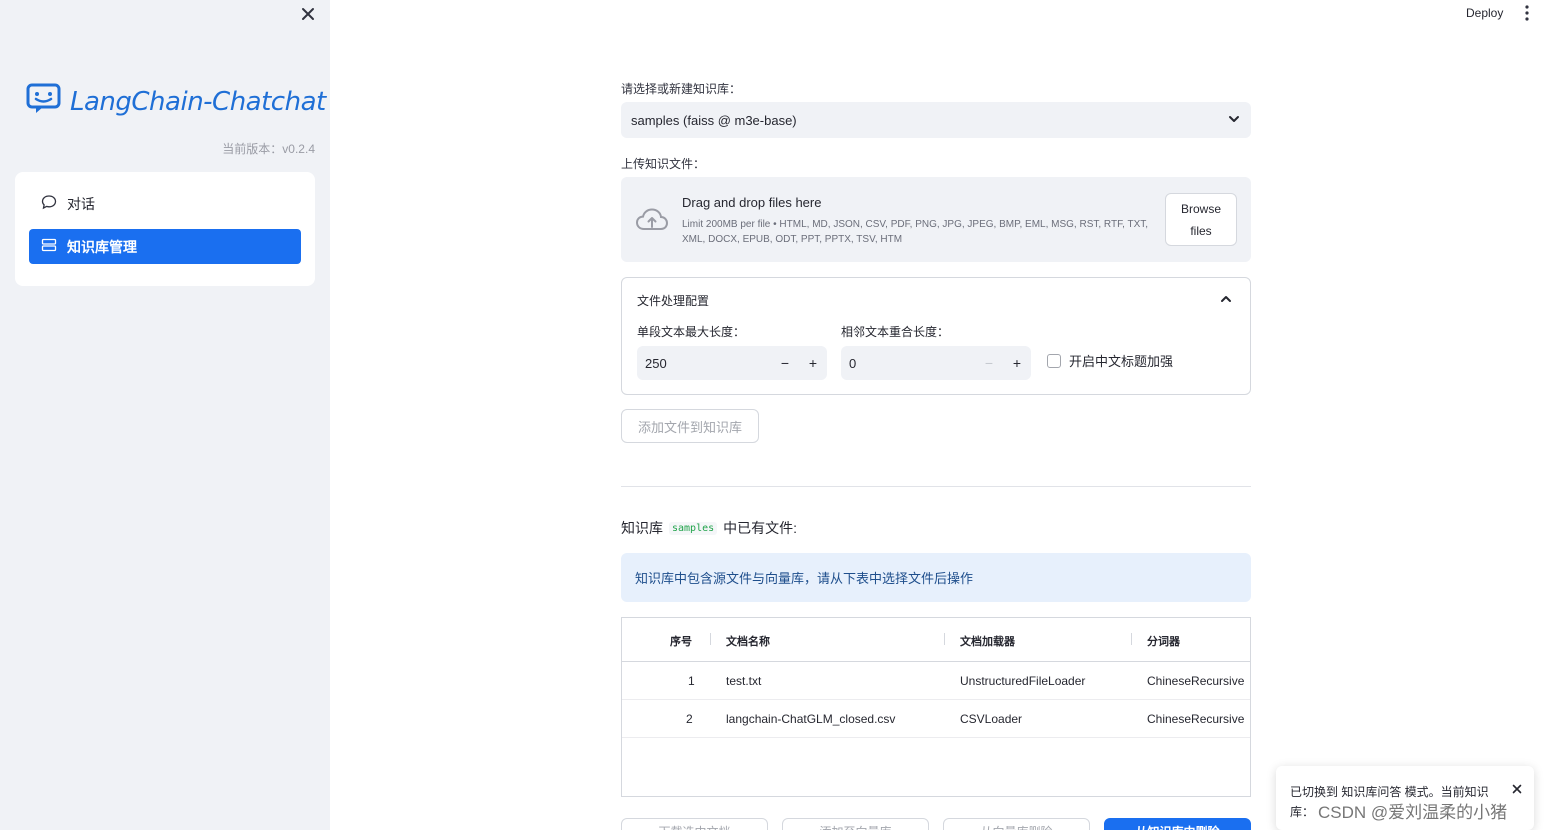 The width and height of the screenshot is (1545, 830). Describe the element at coordinates (689, 719) in the screenshot. I see `cell-index: 2` at that location.